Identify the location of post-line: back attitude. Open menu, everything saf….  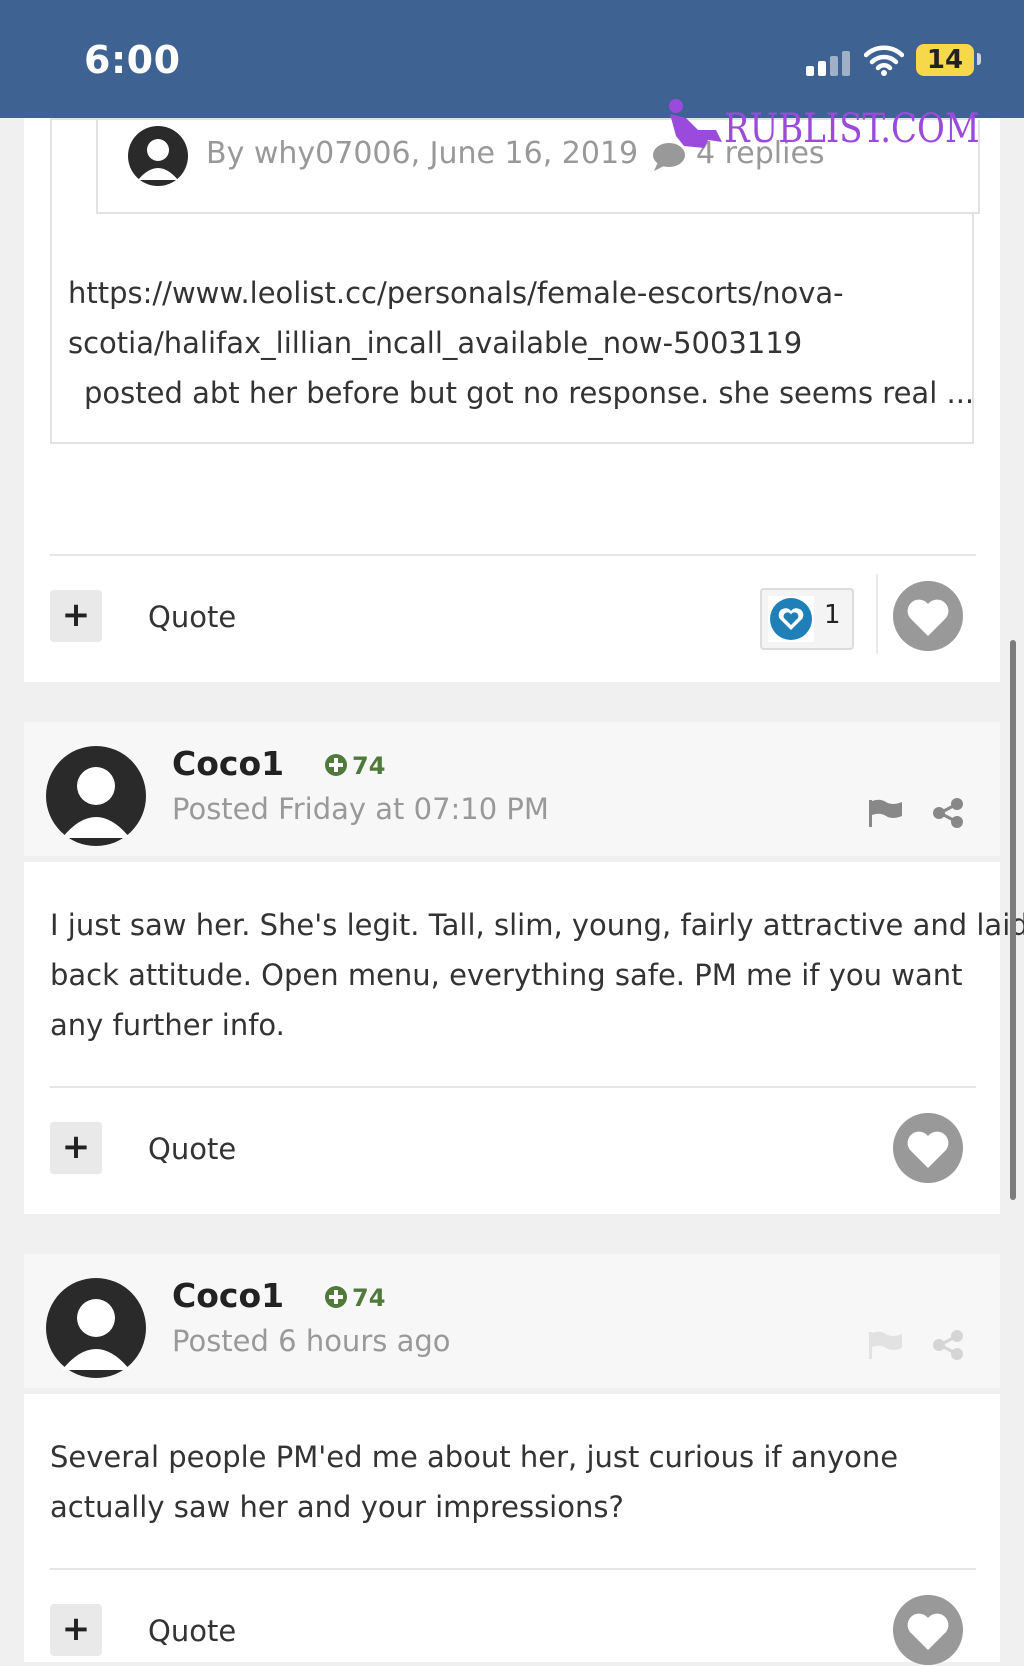
(506, 975).